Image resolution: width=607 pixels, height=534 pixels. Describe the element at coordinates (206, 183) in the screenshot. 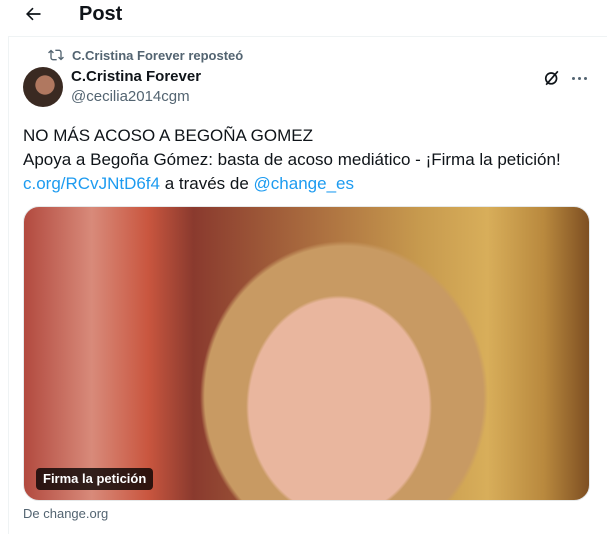

I see `via-text: a través de` at that location.